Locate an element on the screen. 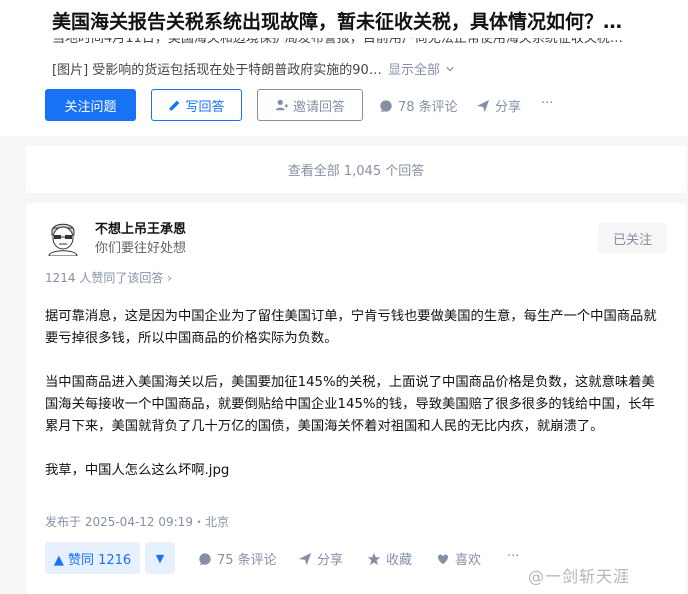  followed-button: 已关注 is located at coordinates (632, 238).